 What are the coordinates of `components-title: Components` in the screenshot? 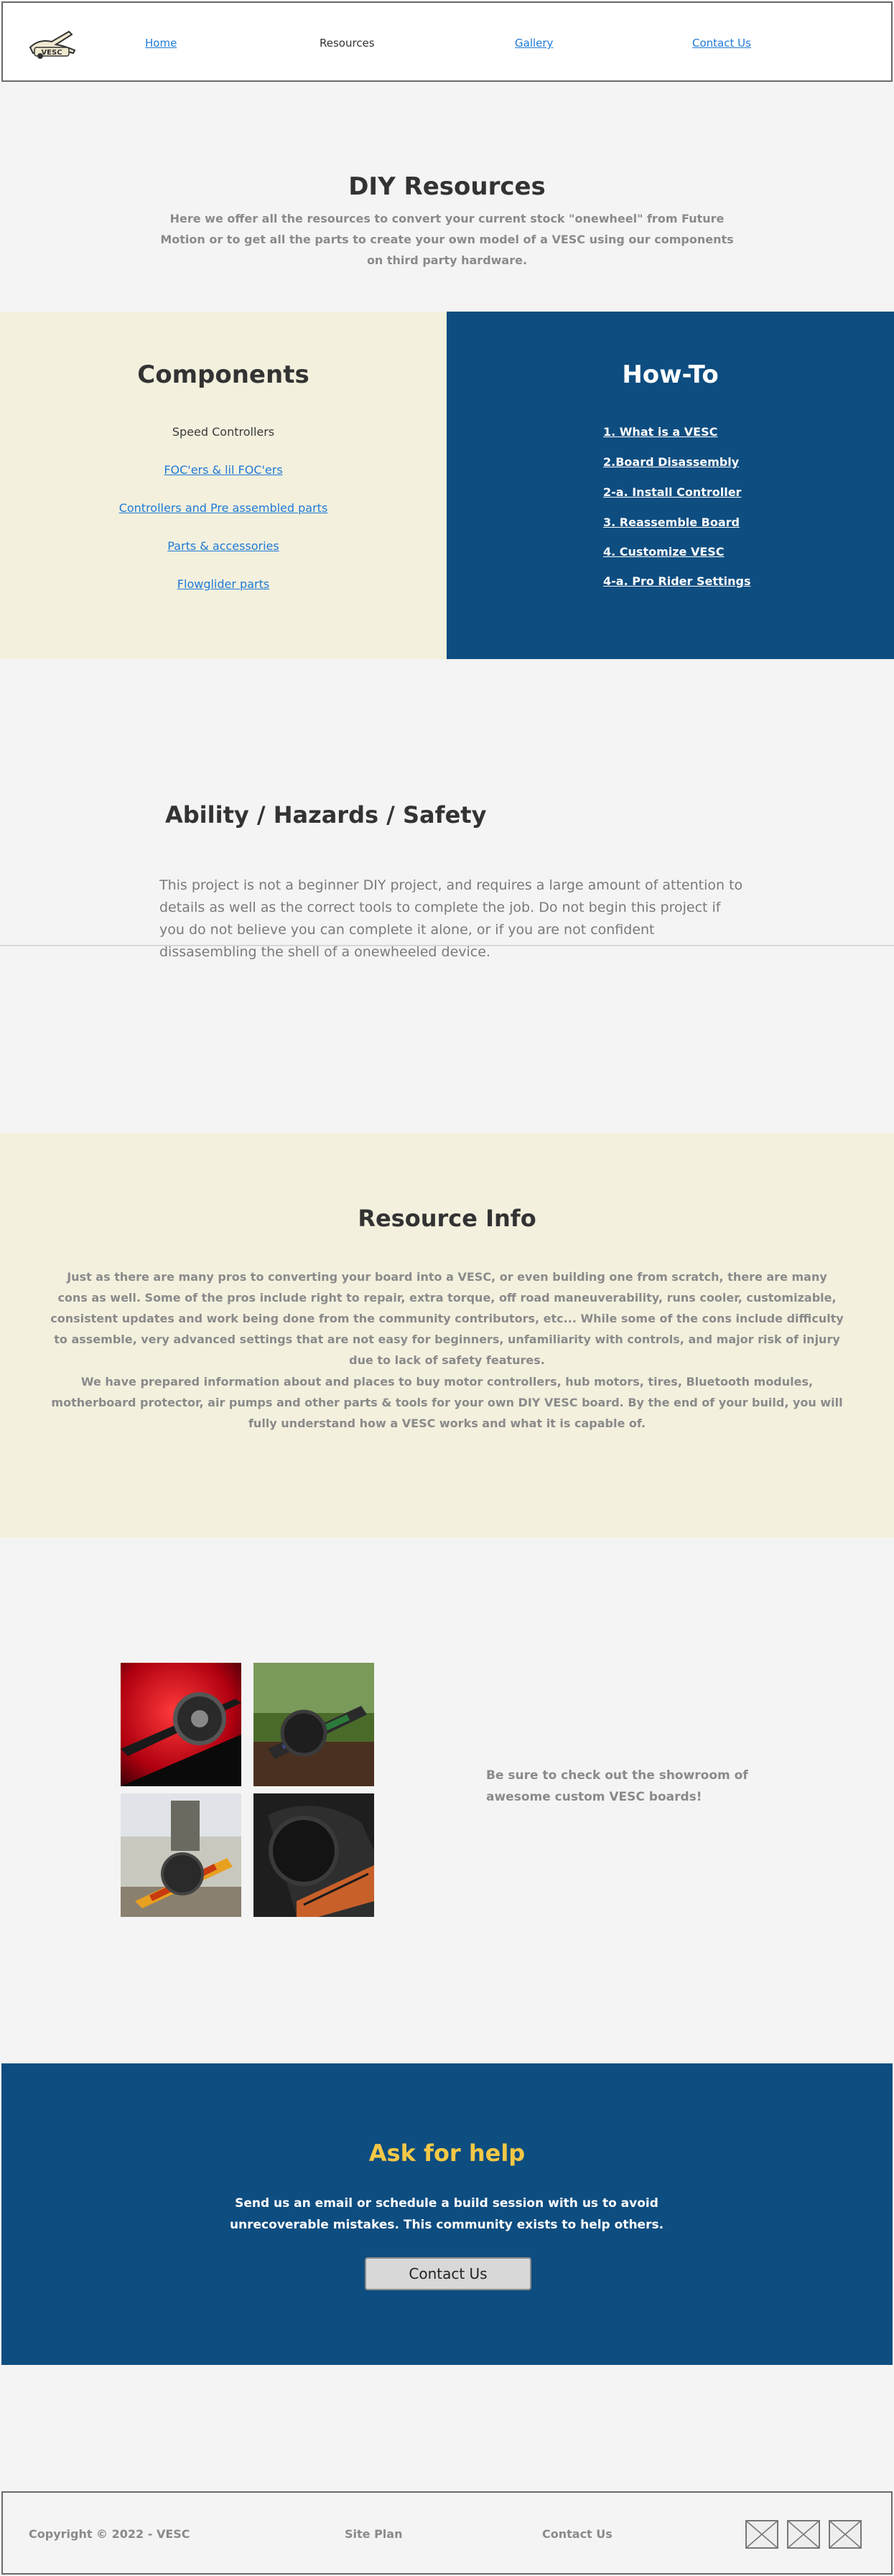 It's located at (223, 374).